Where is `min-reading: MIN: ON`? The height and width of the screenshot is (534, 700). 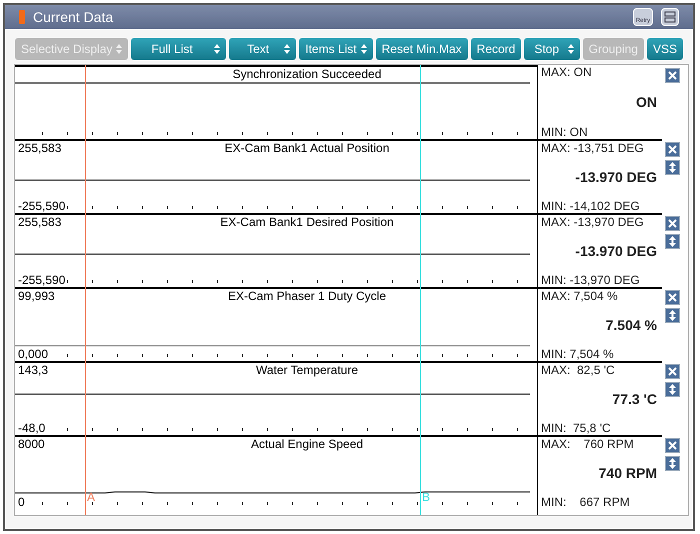 min-reading: MIN: ON is located at coordinates (565, 132).